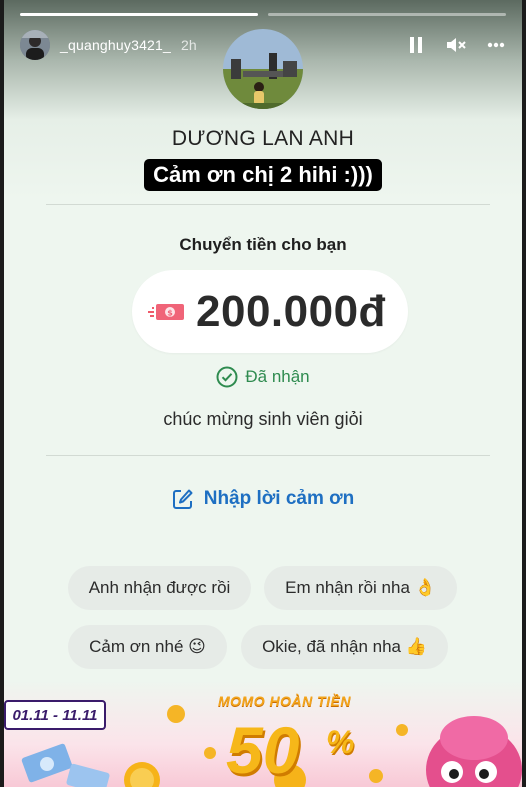 The width and height of the screenshot is (526, 787). I want to click on username: _quanghuy3421_, so click(115, 45).